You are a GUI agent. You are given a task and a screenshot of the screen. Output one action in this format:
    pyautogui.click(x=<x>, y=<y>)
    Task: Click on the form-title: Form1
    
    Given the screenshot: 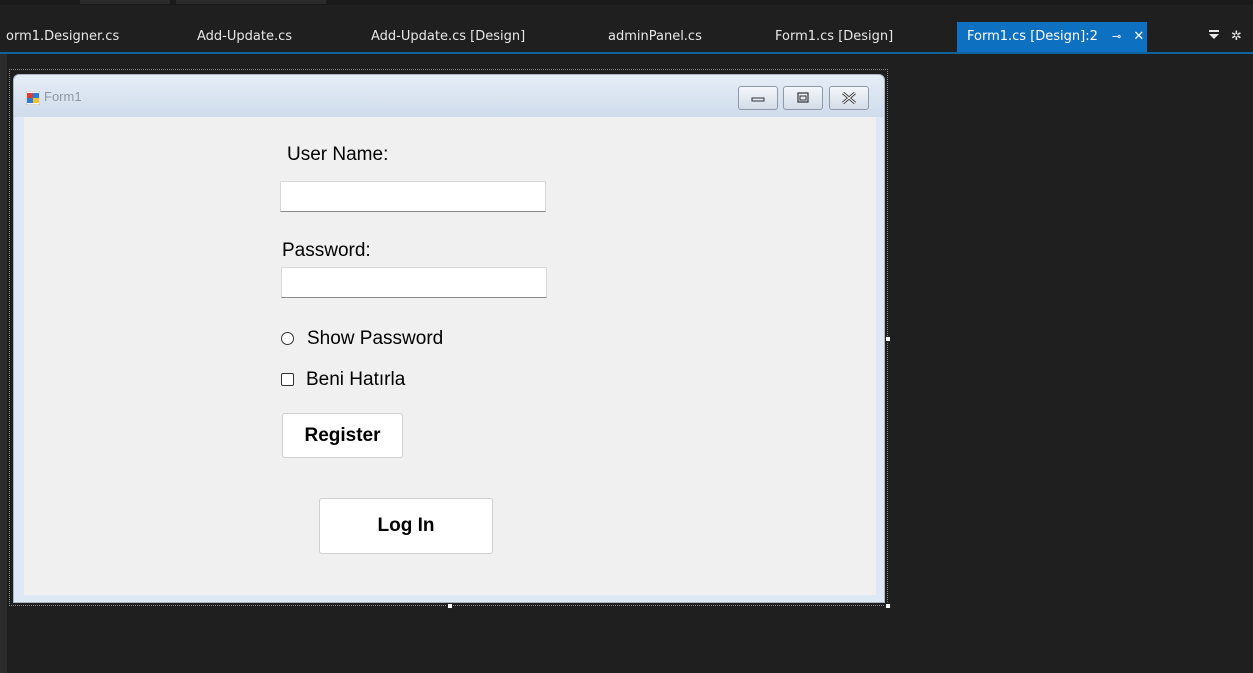 What is the action you would take?
    pyautogui.click(x=63, y=96)
    